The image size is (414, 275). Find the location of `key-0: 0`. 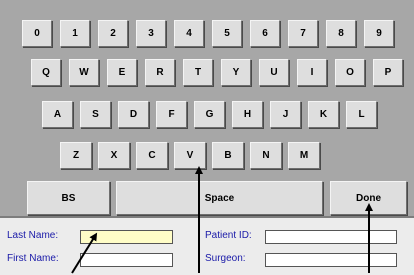

key-0: 0 is located at coordinates (37, 33).